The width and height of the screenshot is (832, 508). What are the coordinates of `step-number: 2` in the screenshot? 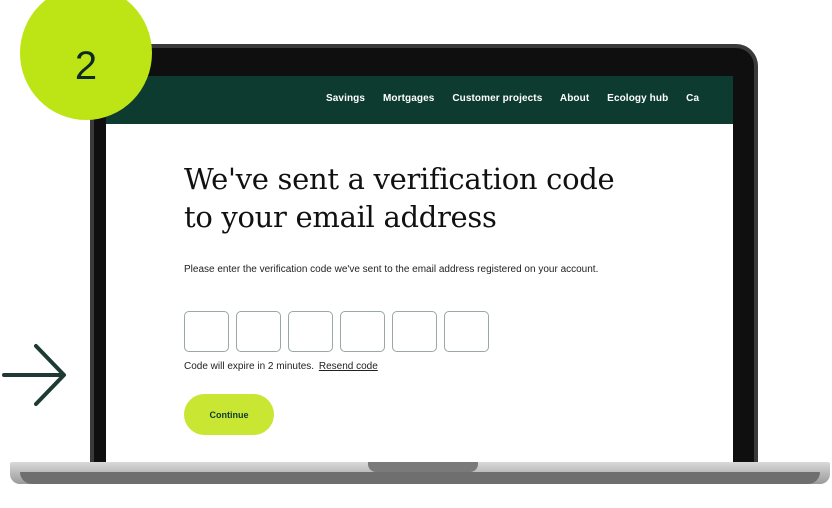 It's located at (86, 66).